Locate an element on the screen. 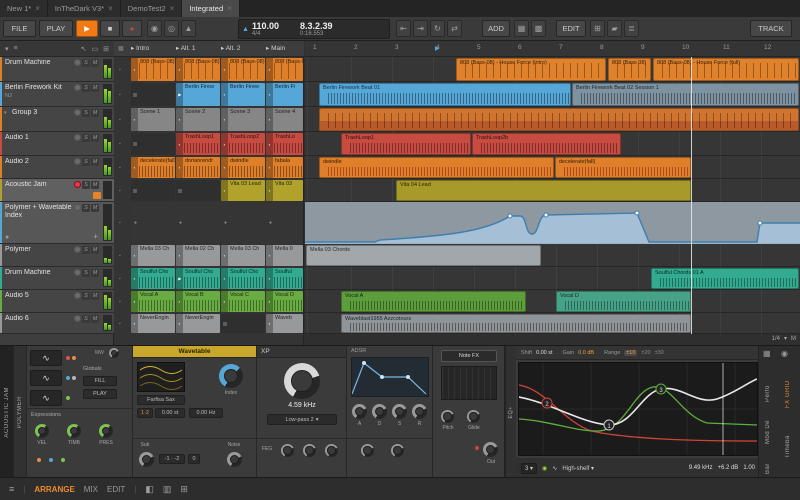  track-name: Berlin Firework Kit is located at coordinates (38, 87).